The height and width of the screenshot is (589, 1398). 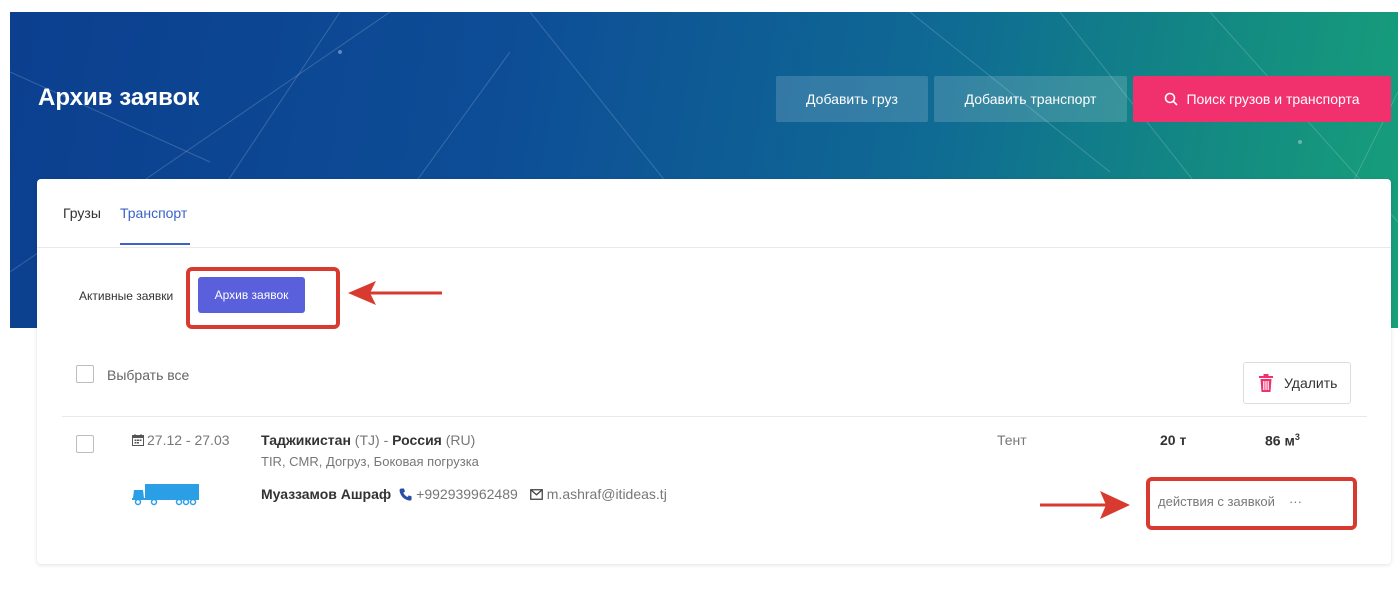 I want to click on add-transport-button: Добавить транспорт, so click(x=1030, y=99).